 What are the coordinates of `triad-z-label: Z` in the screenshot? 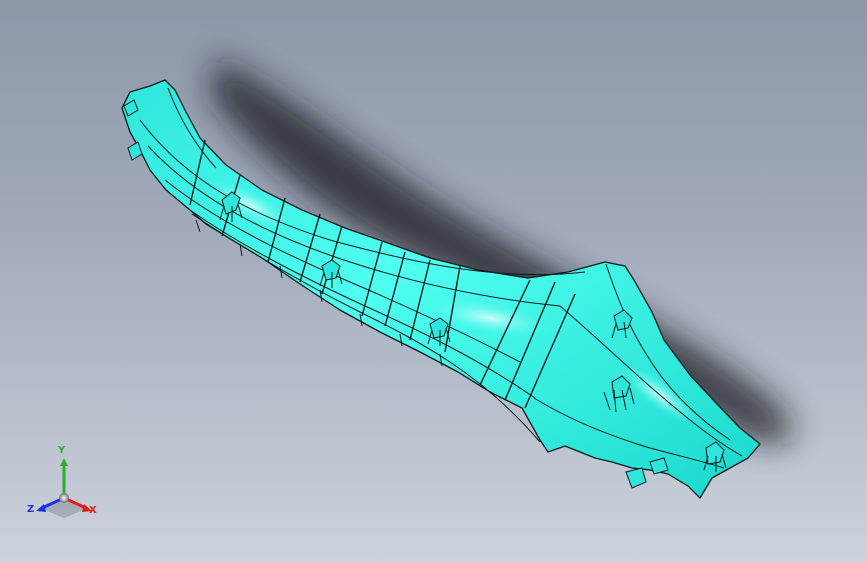 It's located at (31, 509).